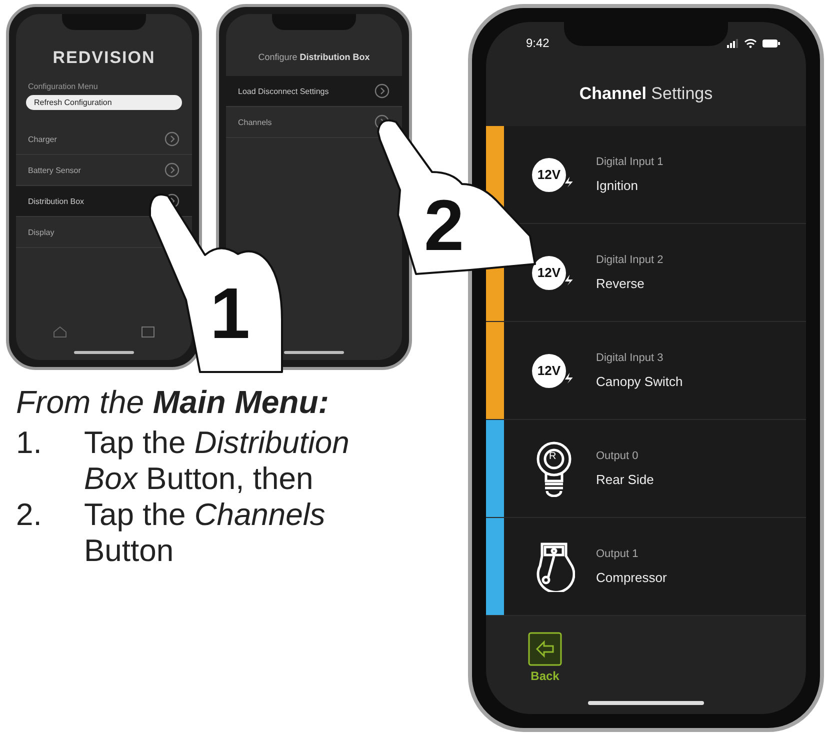 The image size is (825, 738). What do you see at coordinates (621, 283) in the screenshot?
I see `channel-name: Reverse` at bounding box center [621, 283].